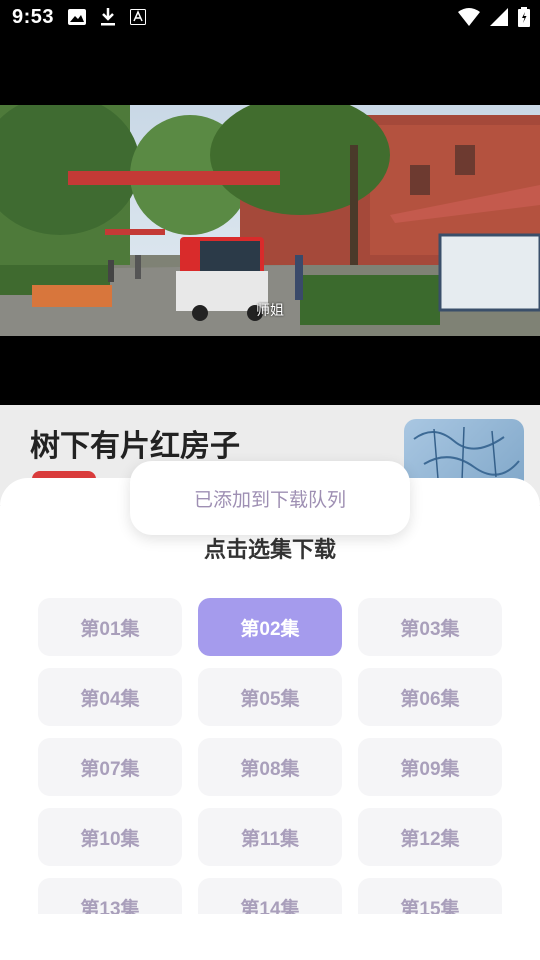 The width and height of the screenshot is (540, 960). What do you see at coordinates (524, 19) in the screenshot?
I see `battery-icon` at bounding box center [524, 19].